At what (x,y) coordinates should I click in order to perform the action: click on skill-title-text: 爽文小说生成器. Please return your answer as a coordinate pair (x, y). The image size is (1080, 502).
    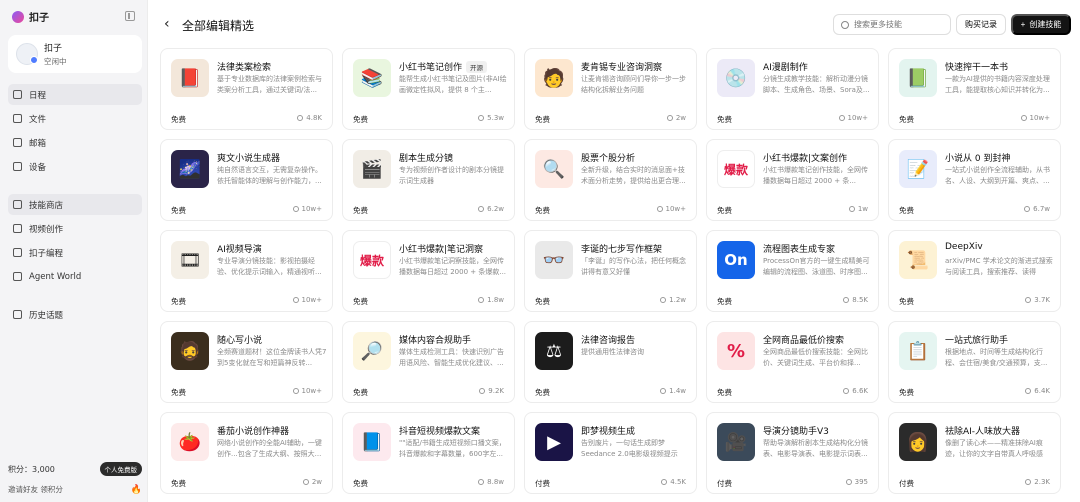
    Looking at the image, I should click on (249, 159).